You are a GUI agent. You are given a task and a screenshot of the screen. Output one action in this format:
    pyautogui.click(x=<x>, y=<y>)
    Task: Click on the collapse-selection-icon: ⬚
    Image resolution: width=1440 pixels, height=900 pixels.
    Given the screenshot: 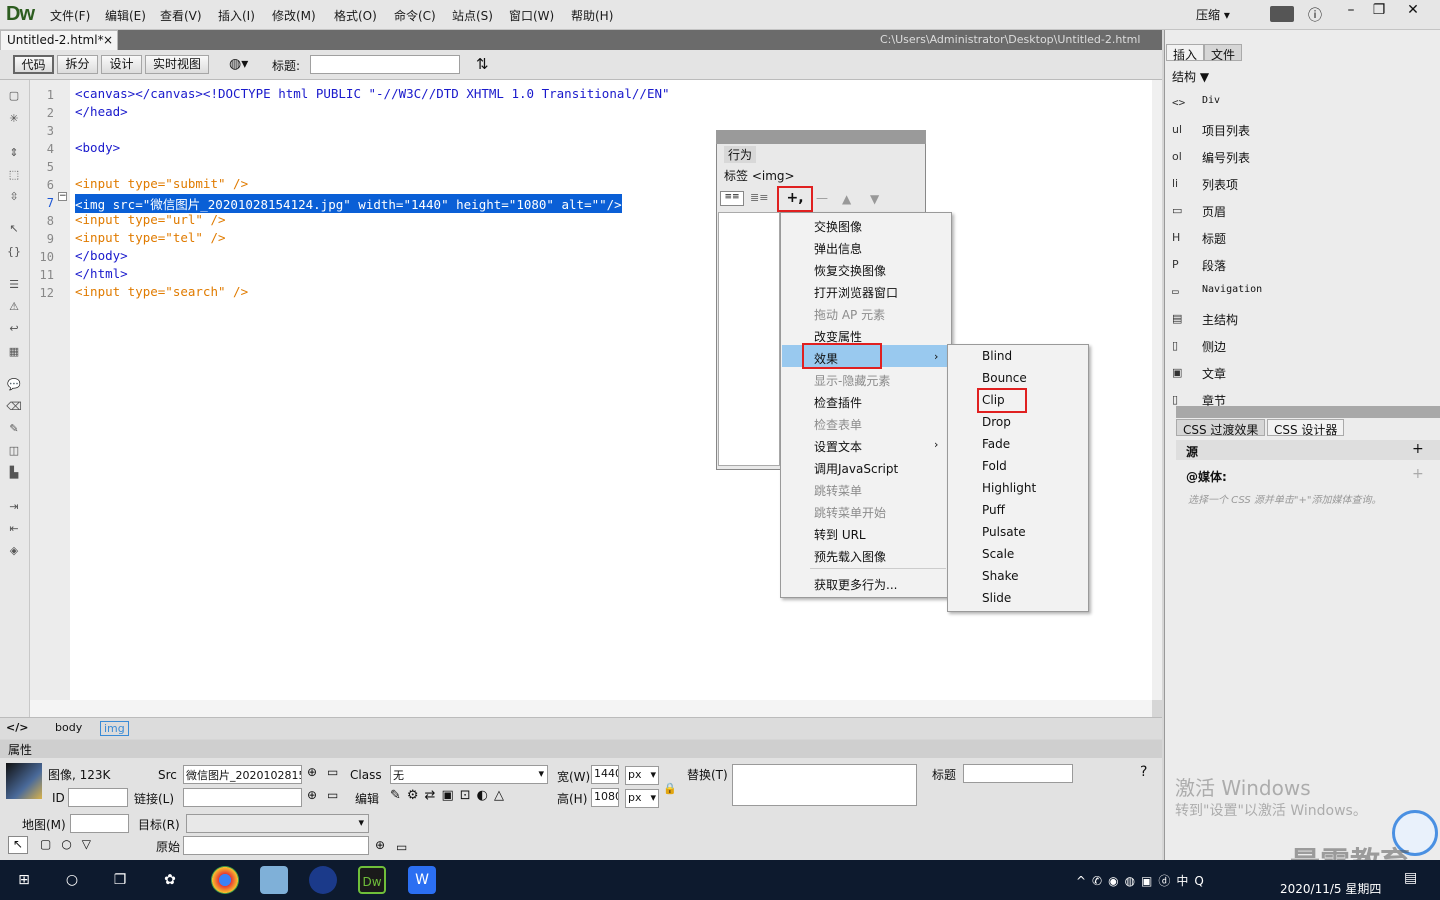 What is the action you would take?
    pyautogui.click(x=14, y=175)
    